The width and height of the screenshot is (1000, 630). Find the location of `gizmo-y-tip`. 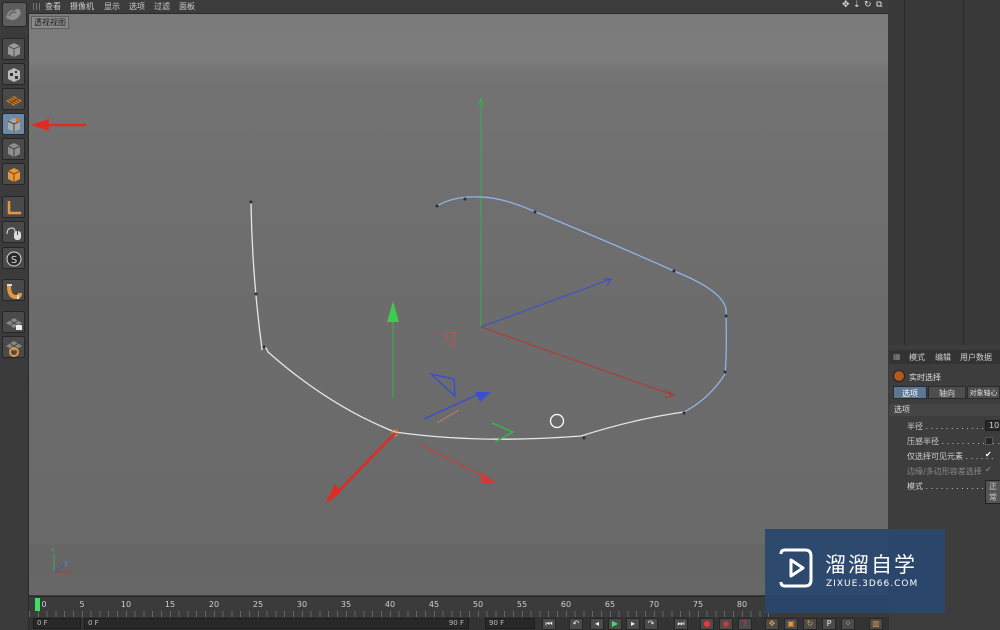

gizmo-y-tip is located at coordinates (393, 311).